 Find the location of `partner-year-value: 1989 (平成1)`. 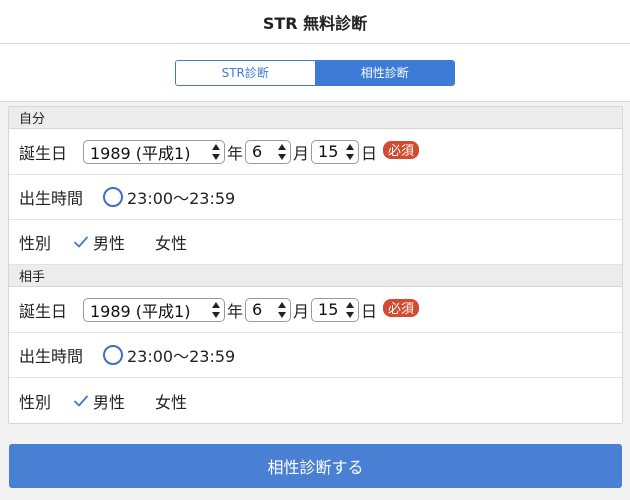

partner-year-value: 1989 (平成1) is located at coordinates (140, 311).